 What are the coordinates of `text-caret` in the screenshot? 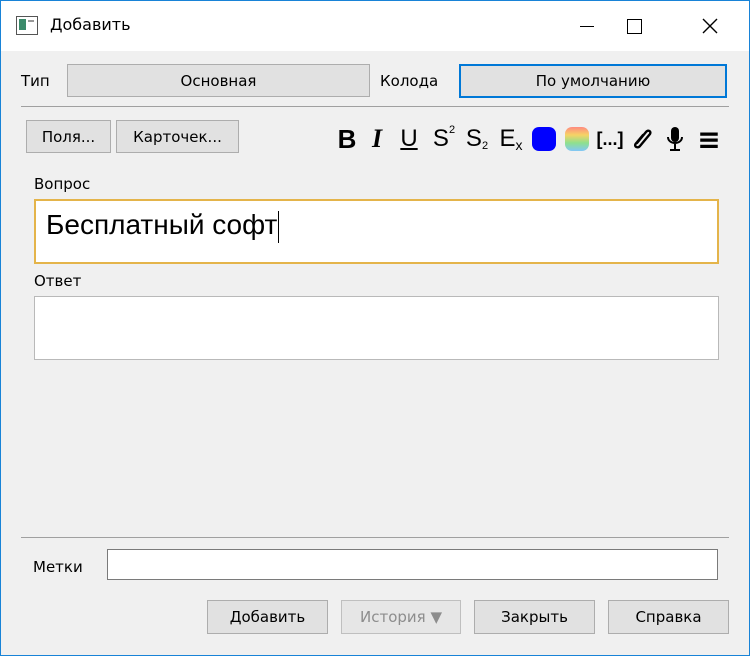 It's located at (279, 226).